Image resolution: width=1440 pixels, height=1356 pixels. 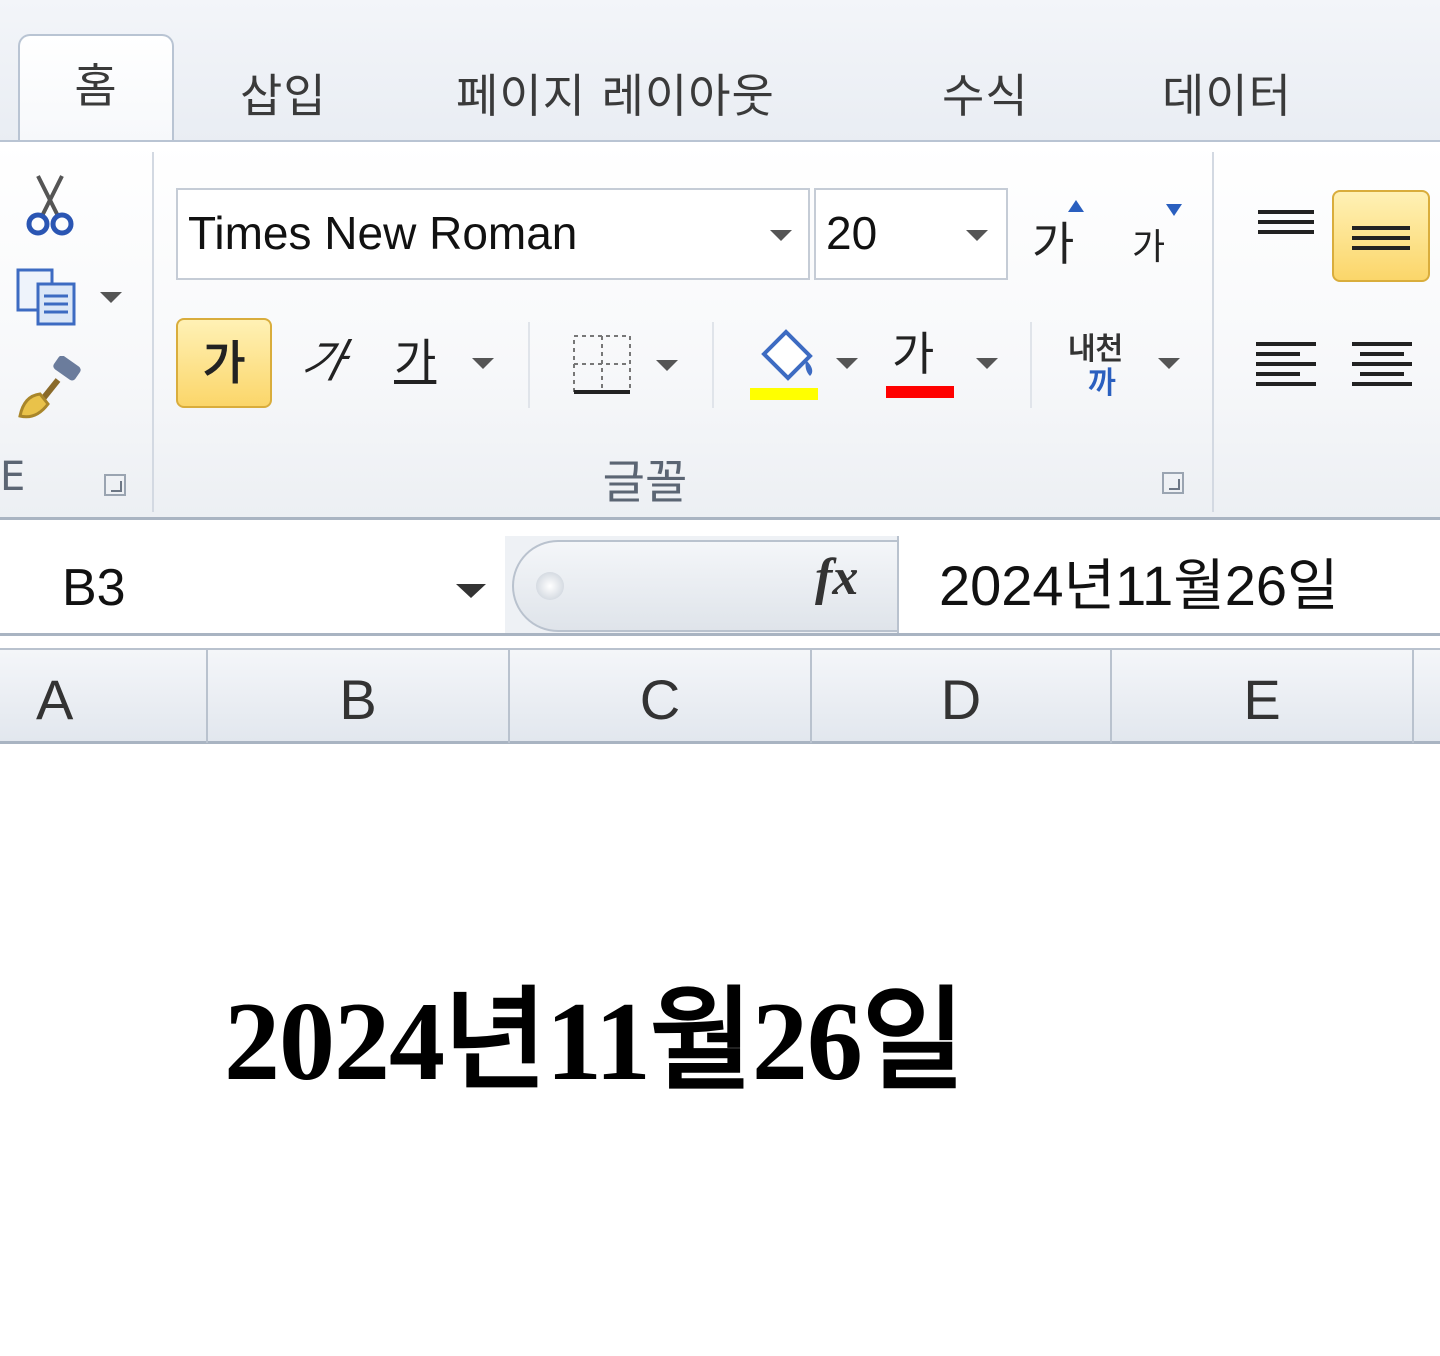 I want to click on border-grid-icon, so click(x=602, y=364).